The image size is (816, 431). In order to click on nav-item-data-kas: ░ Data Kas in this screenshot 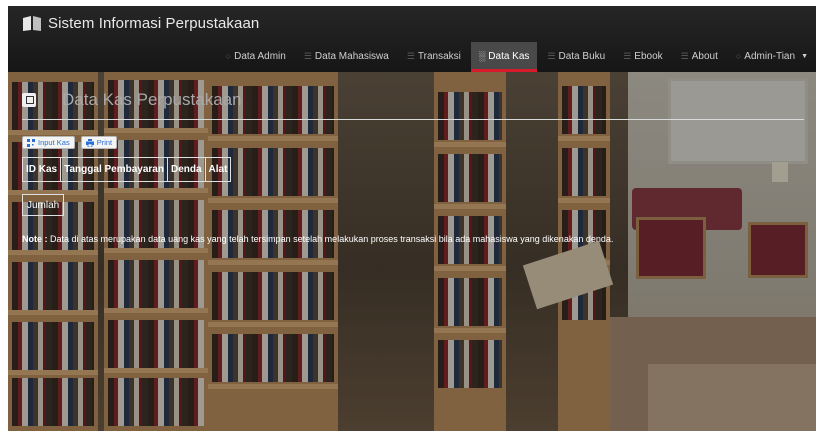, I will do `click(504, 57)`.